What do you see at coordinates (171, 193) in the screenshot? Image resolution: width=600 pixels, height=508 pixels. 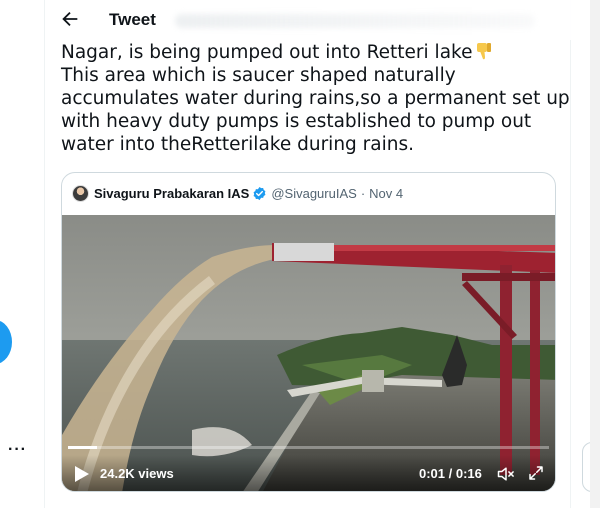 I see `quoted-author-name: Sivaguru Prabakaran IAS` at bounding box center [171, 193].